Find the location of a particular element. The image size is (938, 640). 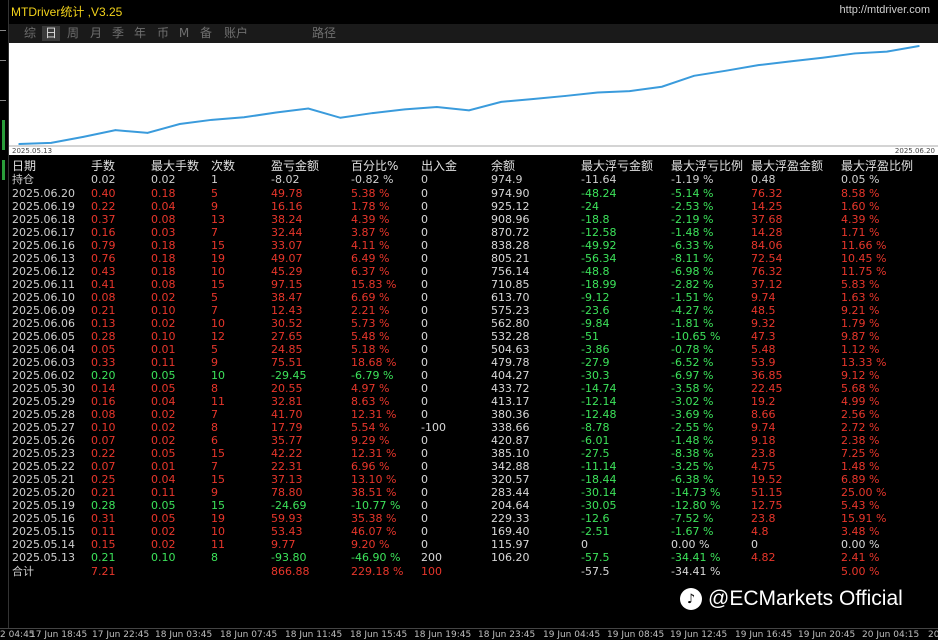

table-cell: 14.28 is located at coordinates (767, 232).